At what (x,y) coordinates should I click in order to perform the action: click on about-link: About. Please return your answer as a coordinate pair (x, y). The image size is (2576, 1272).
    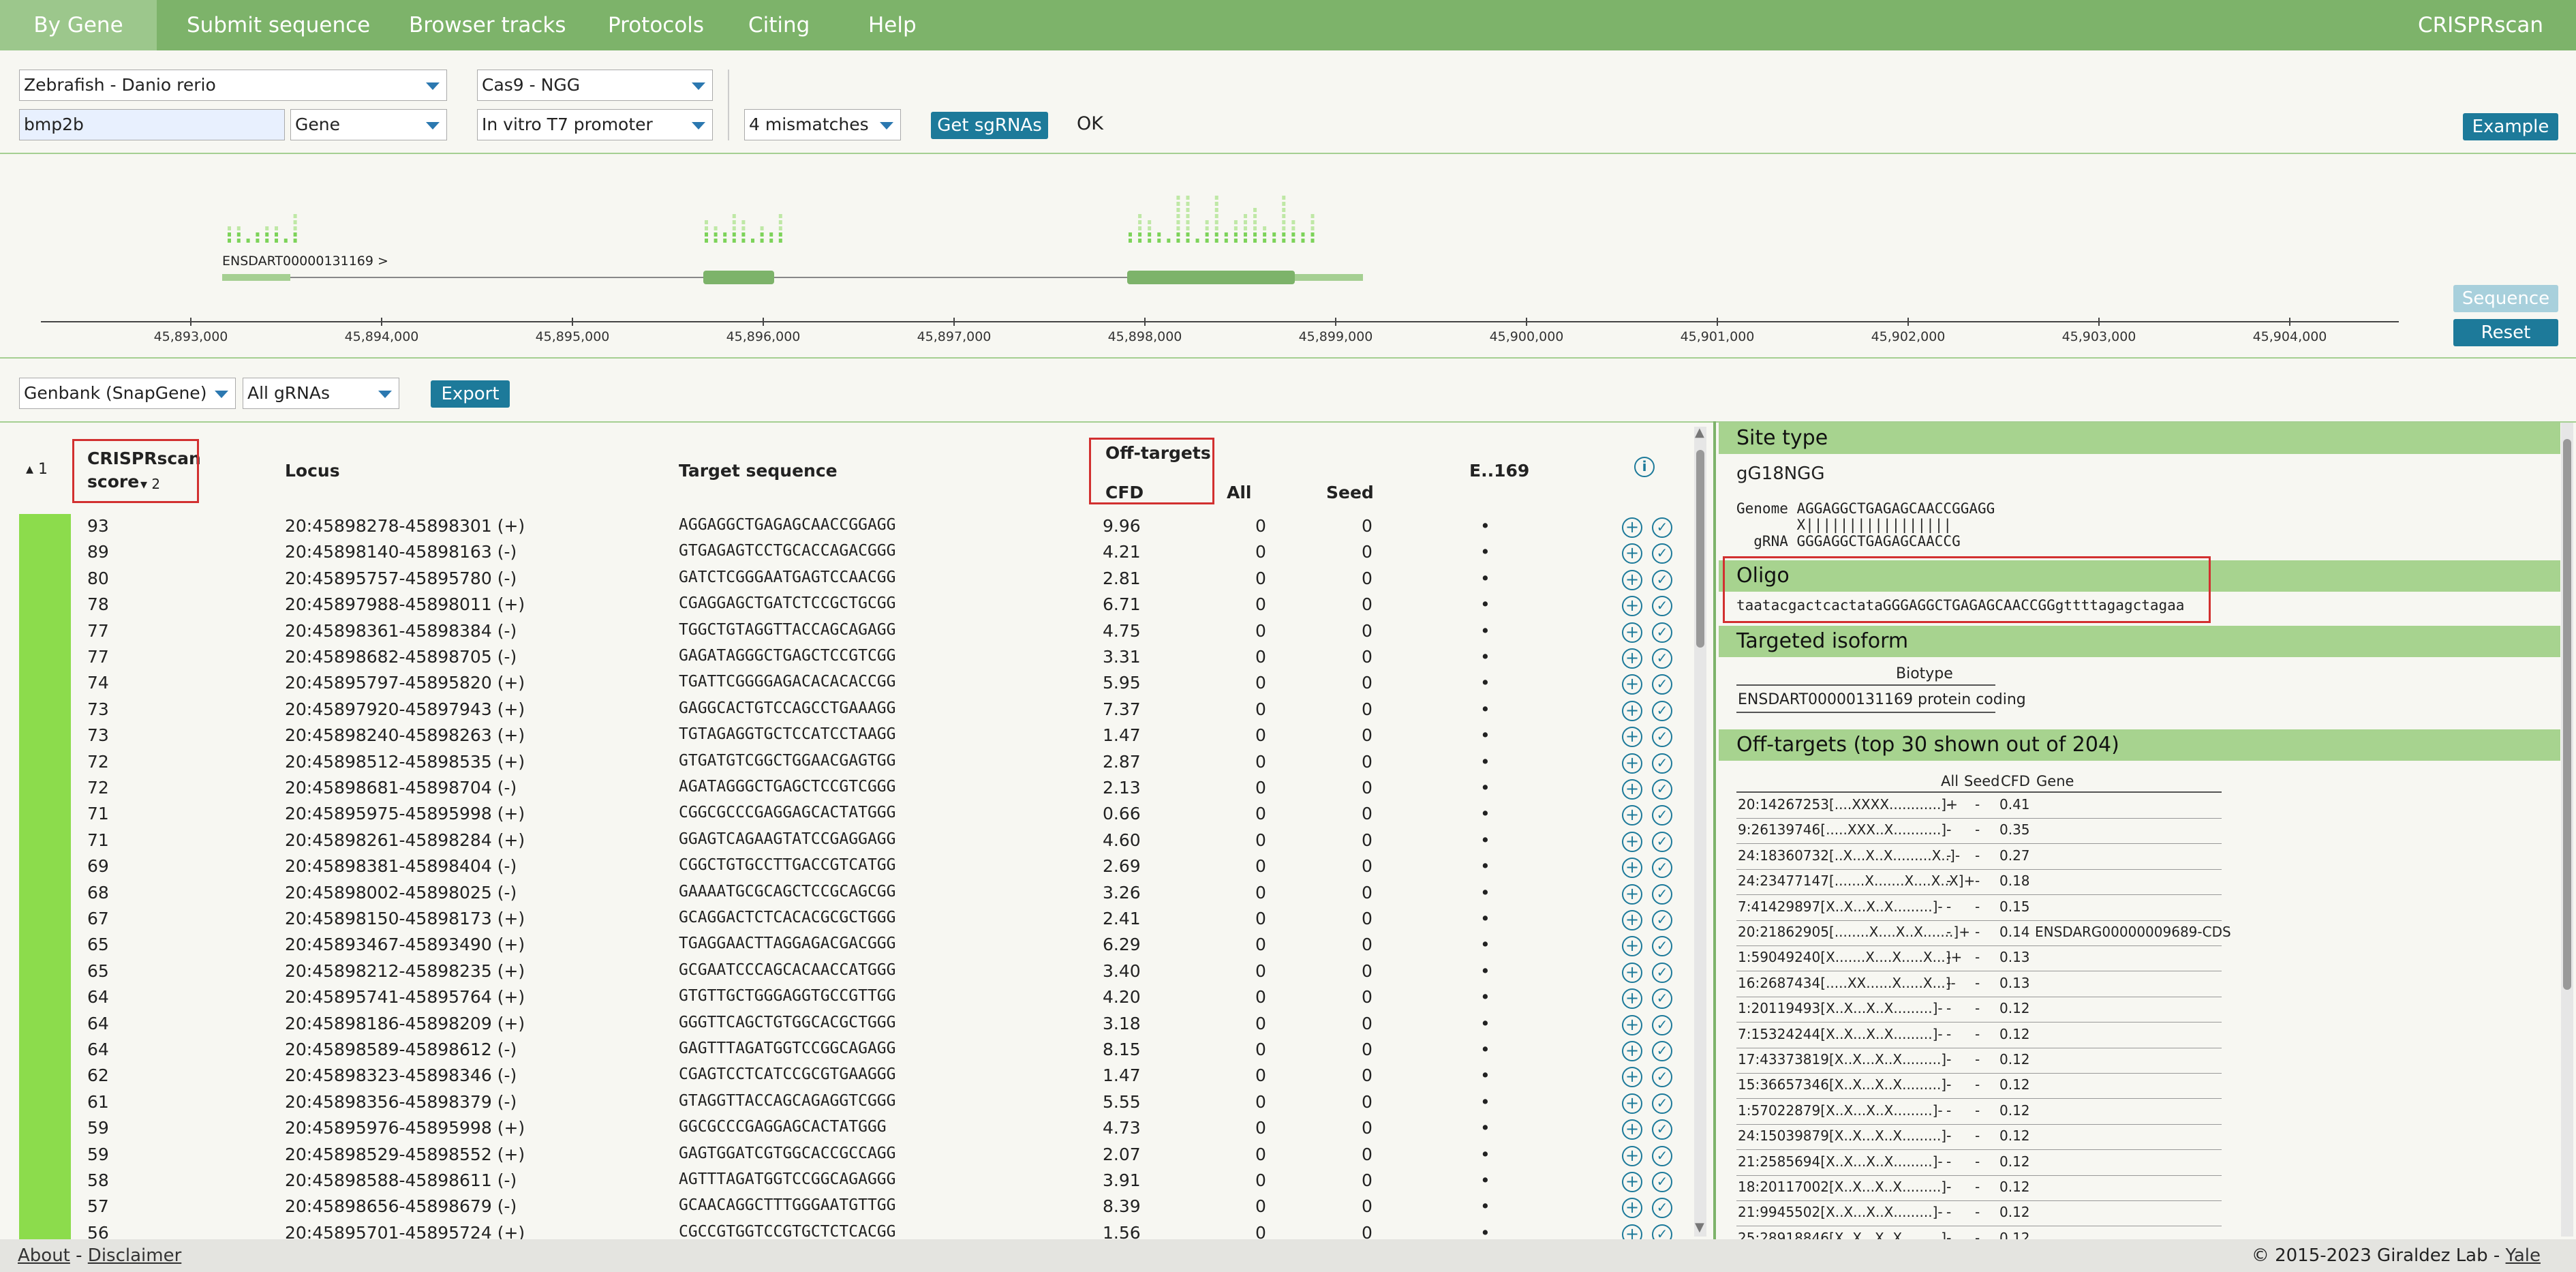
    Looking at the image, I should click on (44, 1255).